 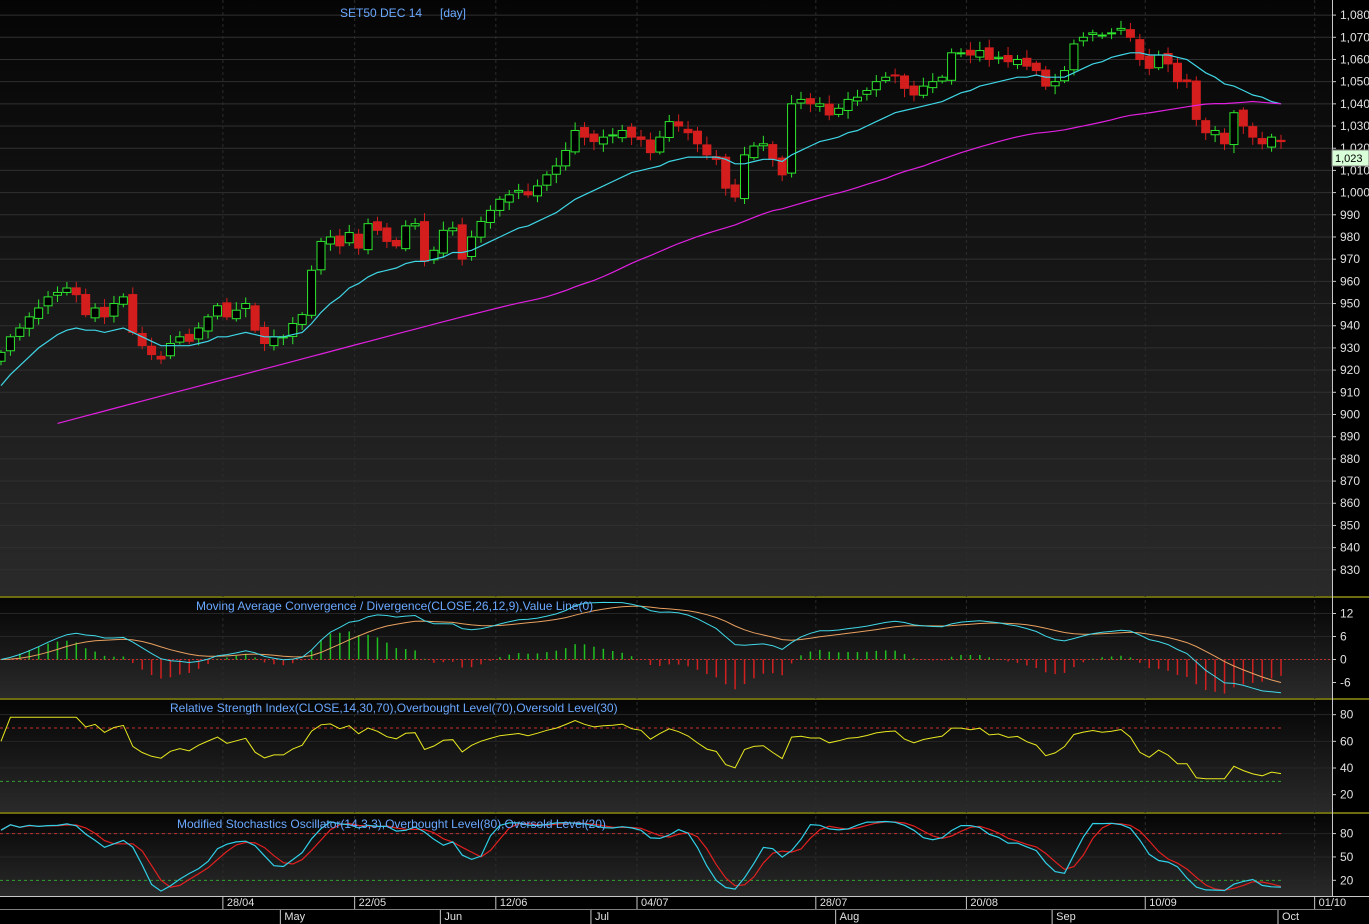 I want to click on y-tick-label: 940, so click(x=1350, y=326).